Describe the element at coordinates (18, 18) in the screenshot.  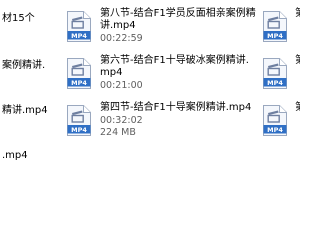
I see `left-item-folder-label: 材15个` at that location.